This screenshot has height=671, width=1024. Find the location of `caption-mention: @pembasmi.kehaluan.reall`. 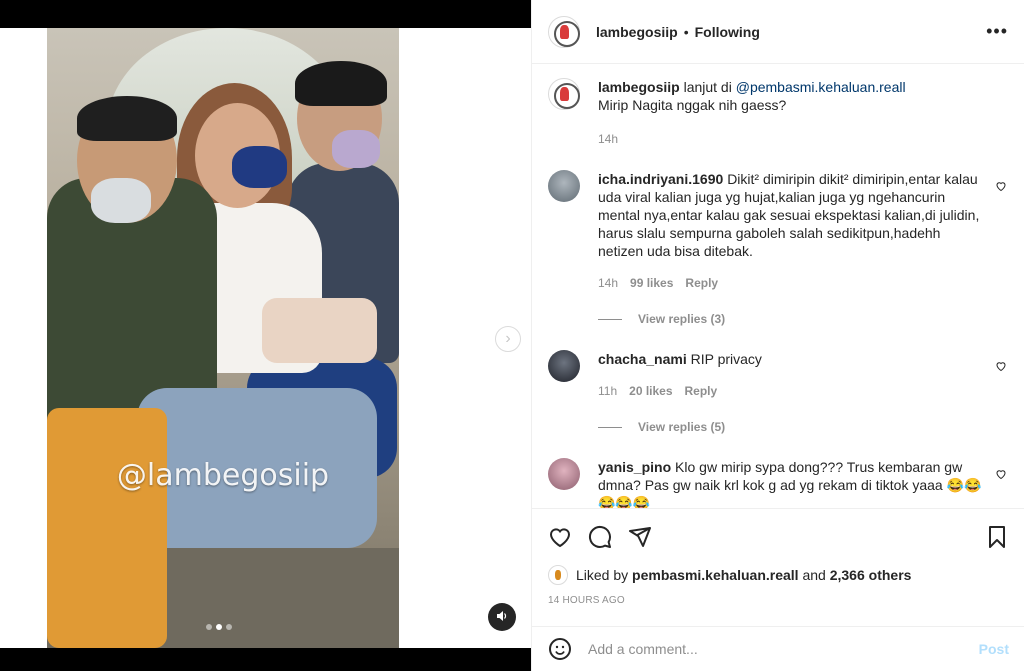

caption-mention: @pembasmi.kehaluan.reall is located at coordinates (821, 87).